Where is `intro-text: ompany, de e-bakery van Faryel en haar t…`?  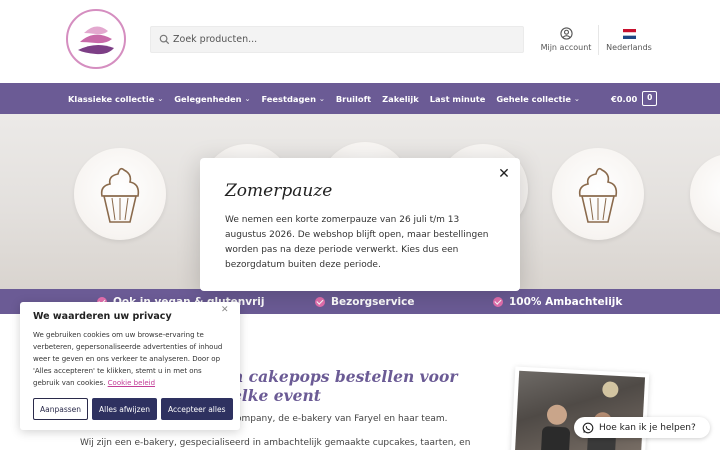
intro-text: ompany, de e-bakery van Faryel en haar t… is located at coordinates (342, 419).